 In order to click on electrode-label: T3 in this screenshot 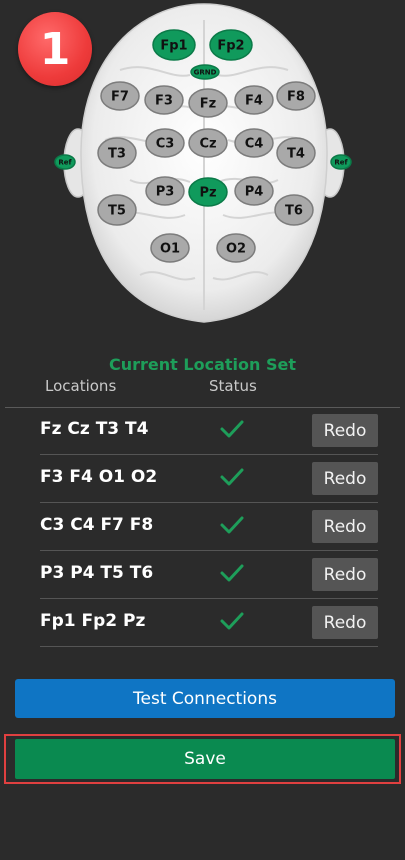, I will do `click(117, 154)`.